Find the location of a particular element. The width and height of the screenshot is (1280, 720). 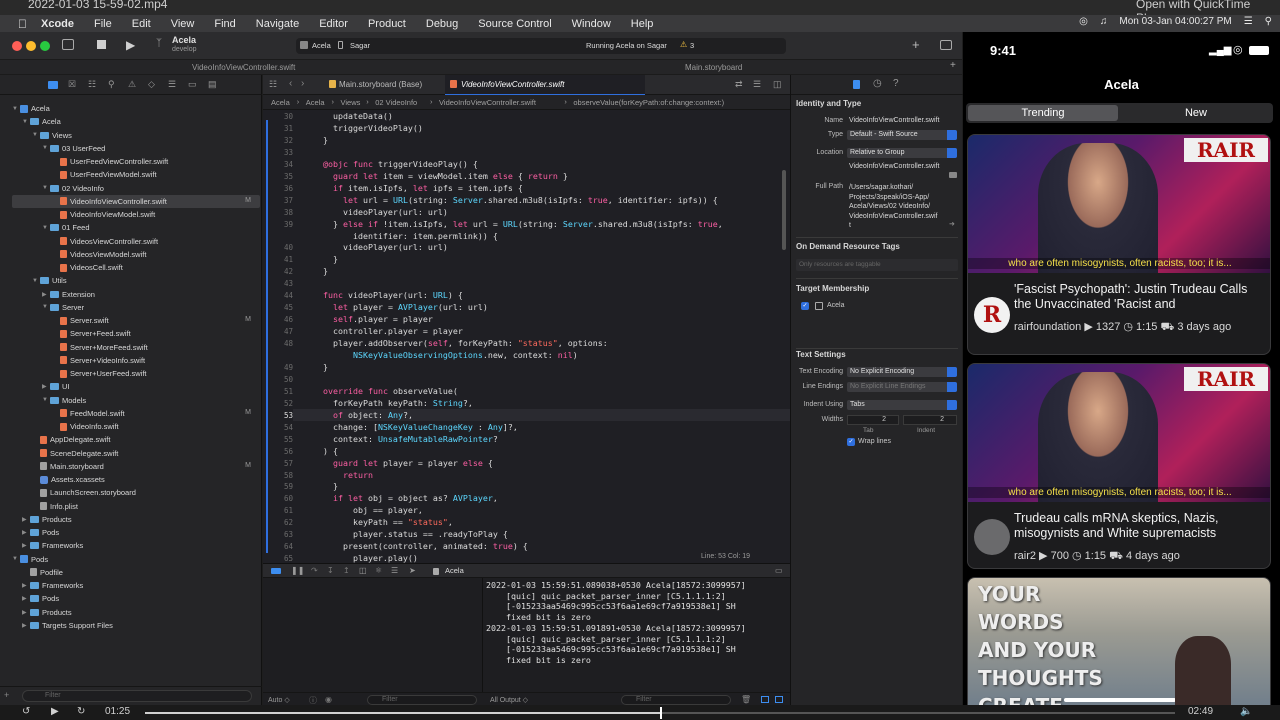

menu-item: Source Control is located at coordinates (514, 24).